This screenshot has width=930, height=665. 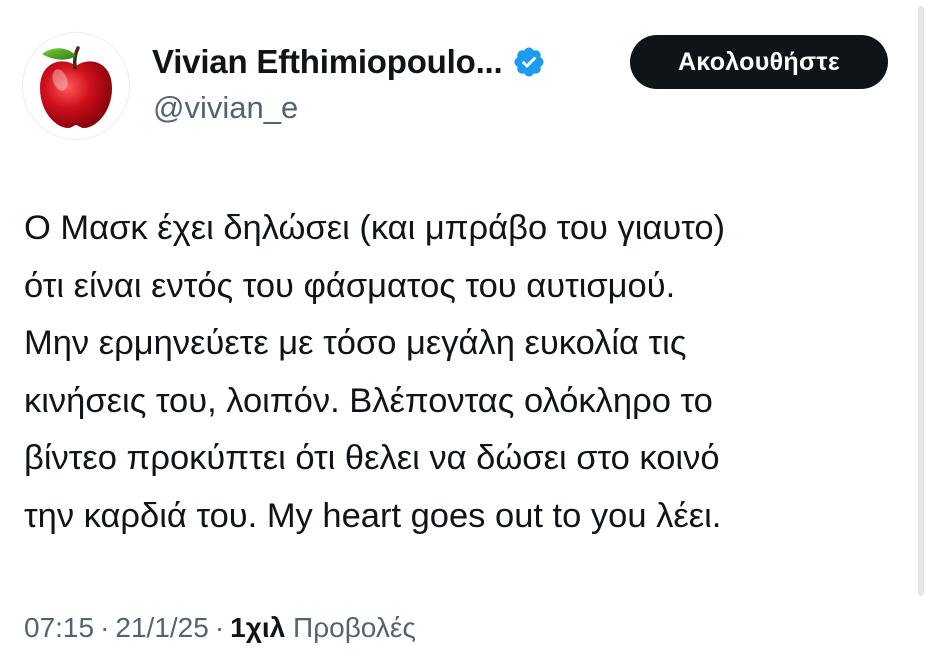 I want to click on views-label: Προβολές, so click(x=354, y=627).